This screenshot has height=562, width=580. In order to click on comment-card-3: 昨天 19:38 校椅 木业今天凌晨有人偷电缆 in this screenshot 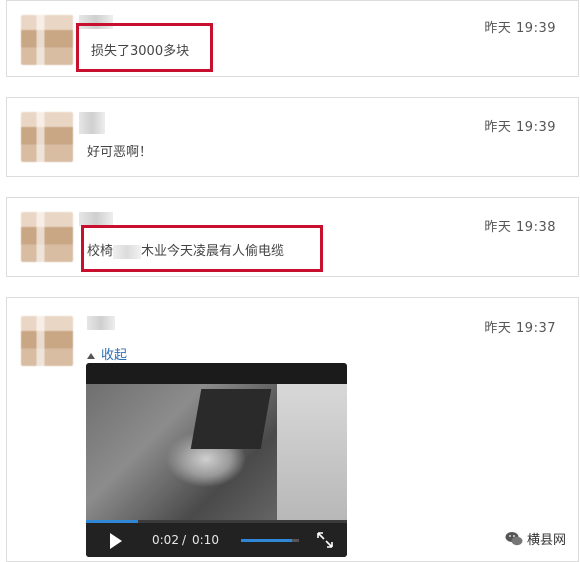, I will do `click(292, 237)`.